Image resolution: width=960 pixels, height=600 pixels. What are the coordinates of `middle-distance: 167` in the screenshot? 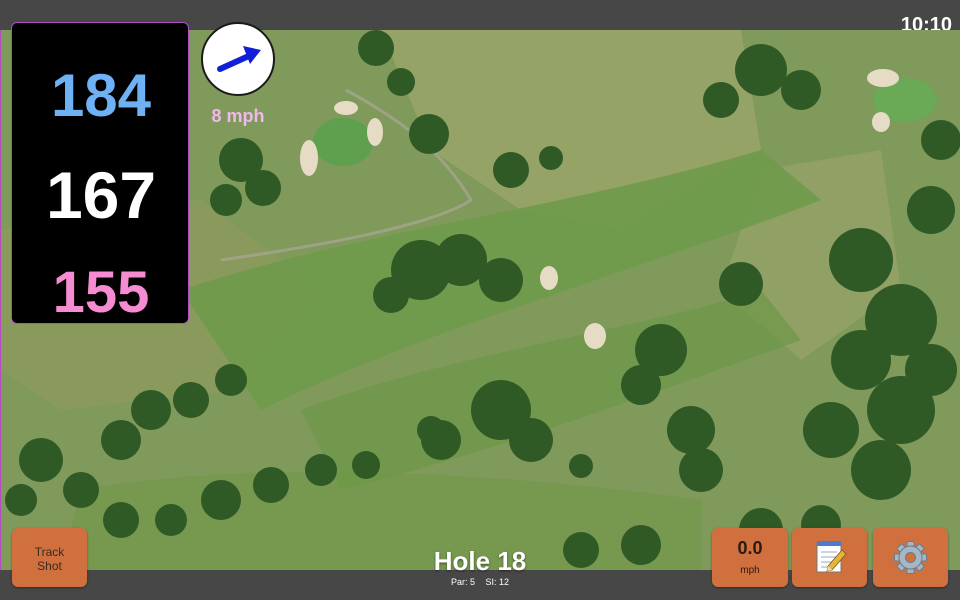 It's located at (101, 195).